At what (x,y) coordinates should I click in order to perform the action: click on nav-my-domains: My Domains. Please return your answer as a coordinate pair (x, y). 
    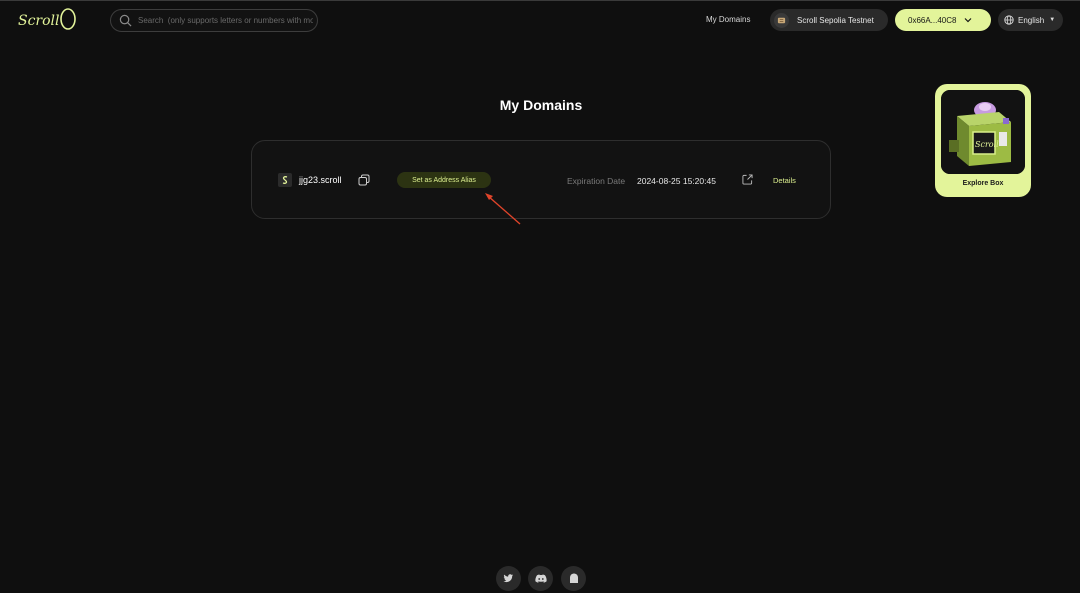
    Looking at the image, I should click on (728, 19).